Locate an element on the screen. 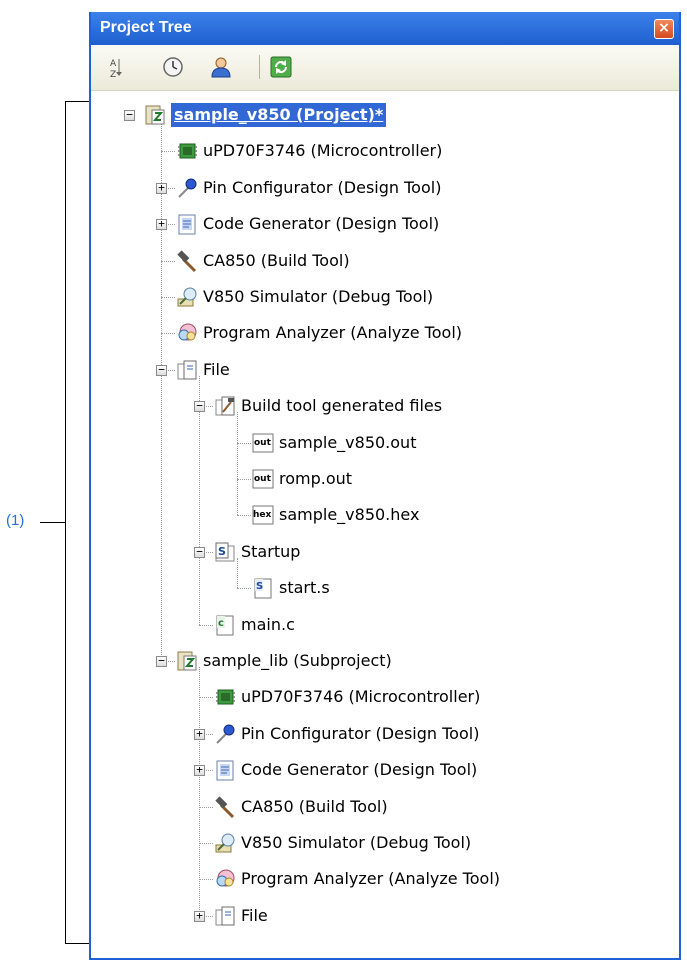 The height and width of the screenshot is (962, 687). close-button: × is located at coordinates (664, 29).